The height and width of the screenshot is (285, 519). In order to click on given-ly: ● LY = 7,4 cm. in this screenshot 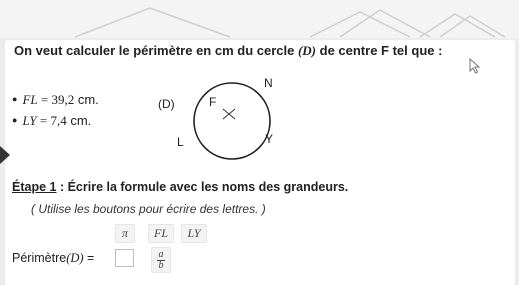, I will do `click(52, 120)`.